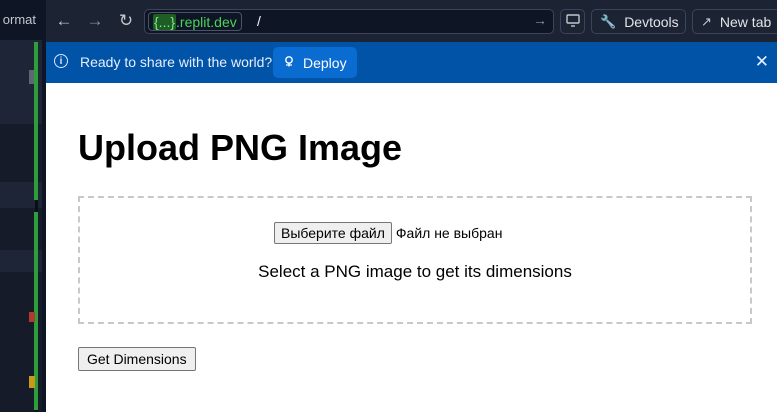 Image resolution: width=777 pixels, height=412 pixels. Describe the element at coordinates (240, 147) in the screenshot. I see `page-title: Upload PNG Image` at that location.